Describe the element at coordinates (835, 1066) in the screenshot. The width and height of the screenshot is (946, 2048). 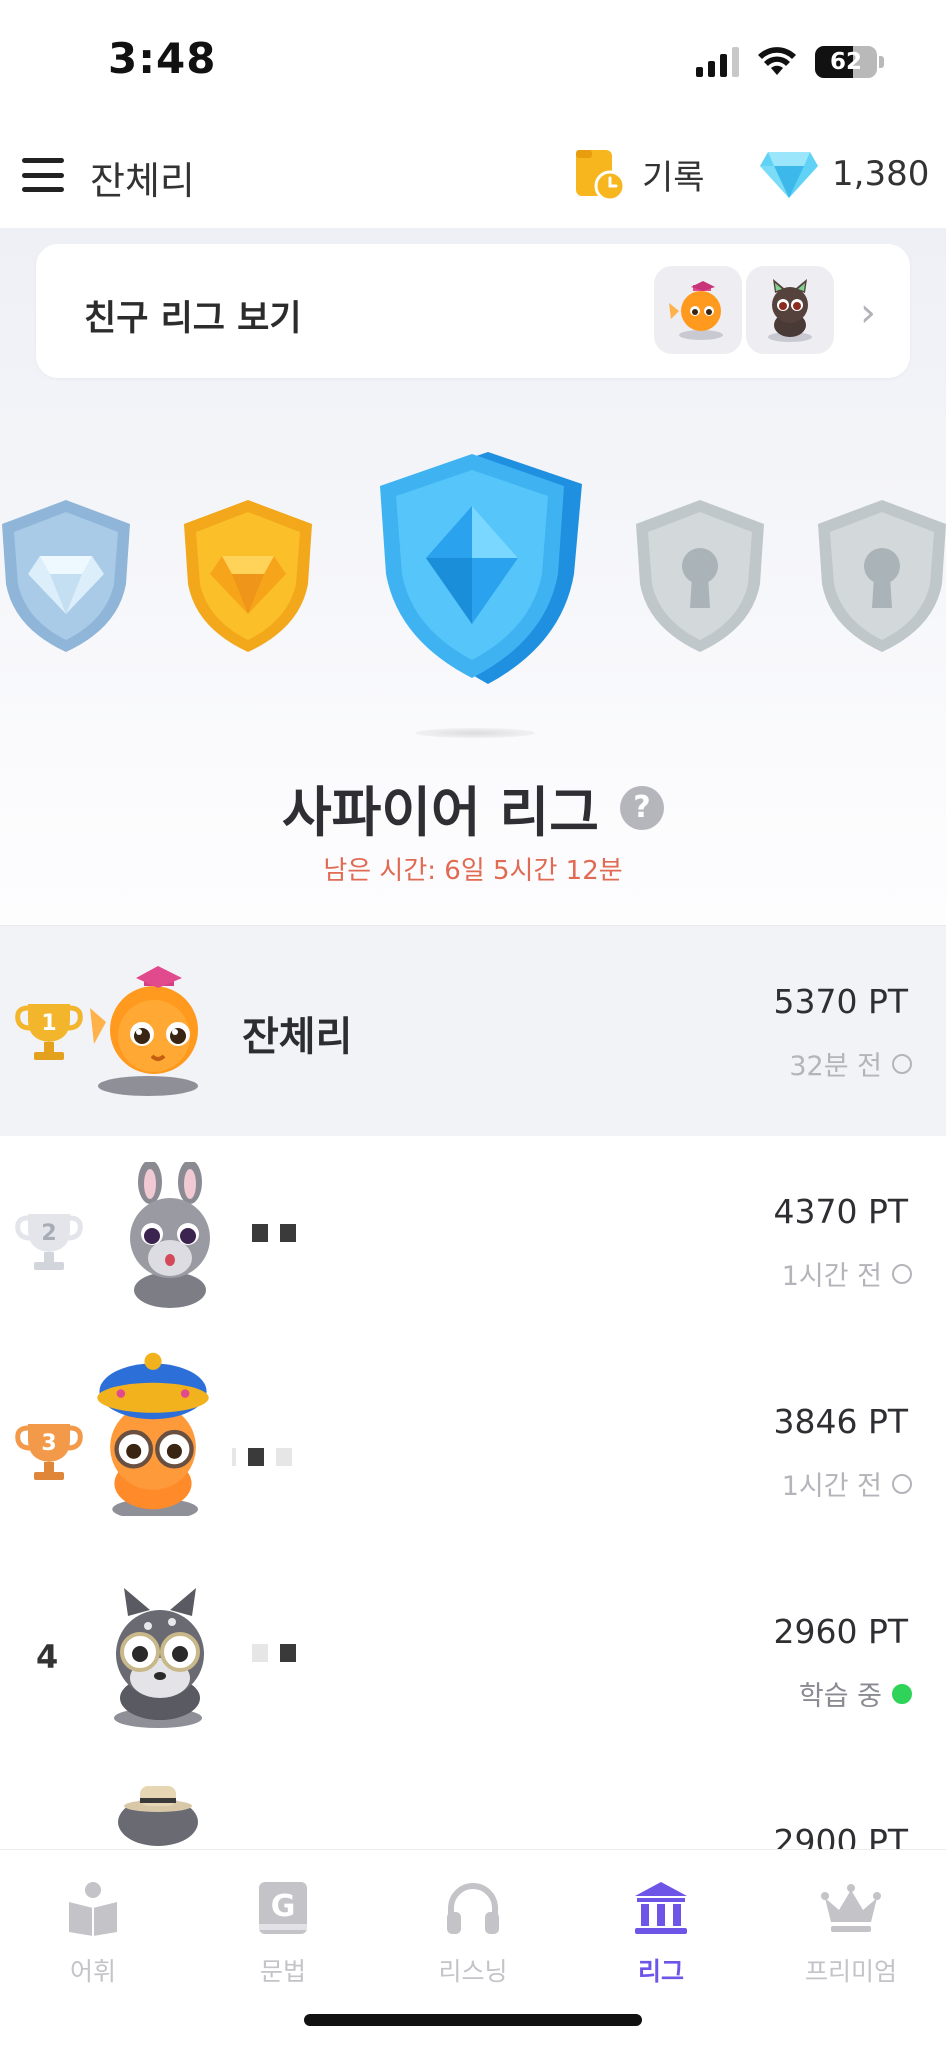
I see `last-active-text: 32분 전` at that location.